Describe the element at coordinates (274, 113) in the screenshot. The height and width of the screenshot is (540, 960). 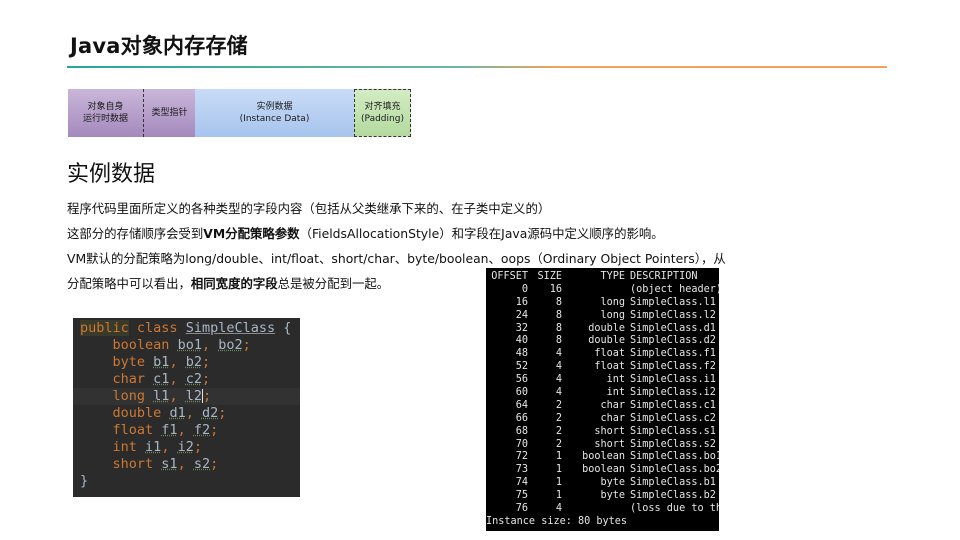
I see `segment-instance-data: 实例数据 (Instance Data)` at that location.